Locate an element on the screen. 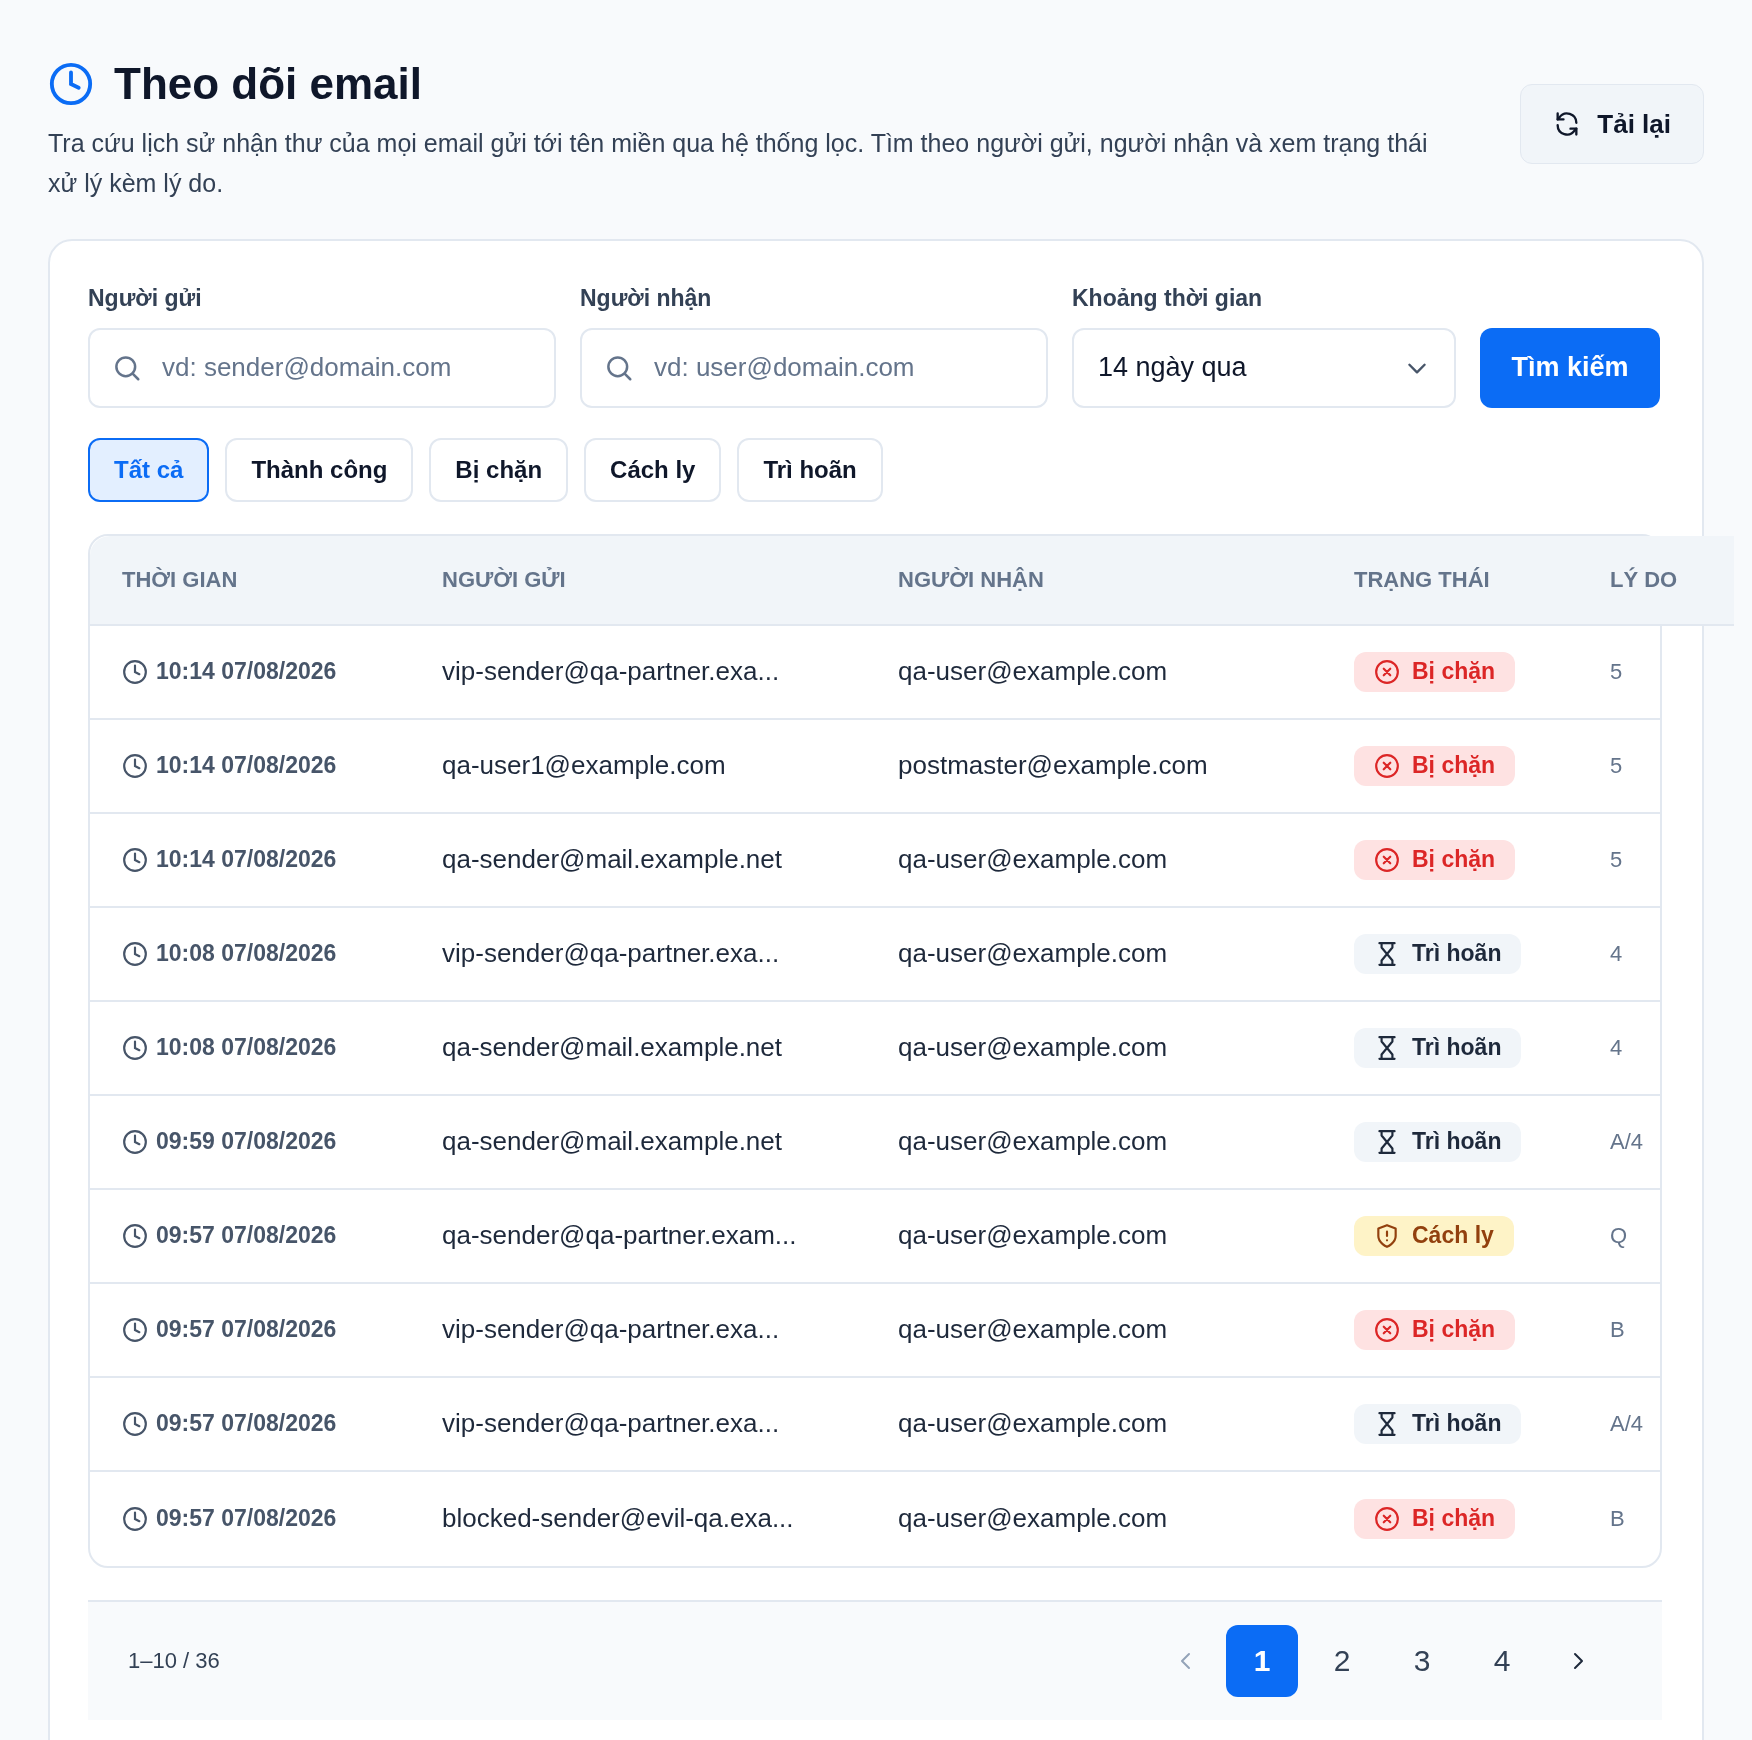 The height and width of the screenshot is (1740, 1752). result-range: 1–10 / 36 is located at coordinates (174, 1661).